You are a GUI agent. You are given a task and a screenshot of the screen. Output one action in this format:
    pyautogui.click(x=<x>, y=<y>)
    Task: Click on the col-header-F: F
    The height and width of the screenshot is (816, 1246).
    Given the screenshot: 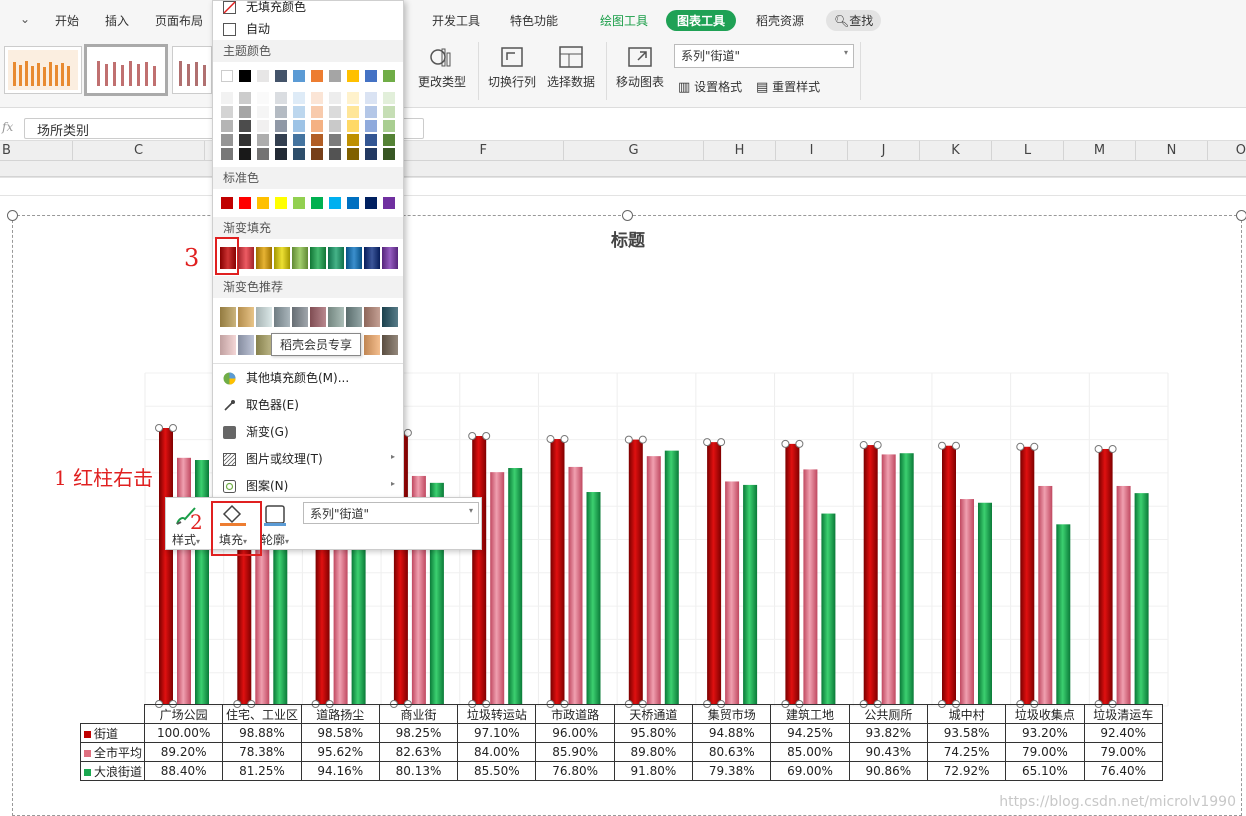 What is the action you would take?
    pyautogui.click(x=484, y=151)
    